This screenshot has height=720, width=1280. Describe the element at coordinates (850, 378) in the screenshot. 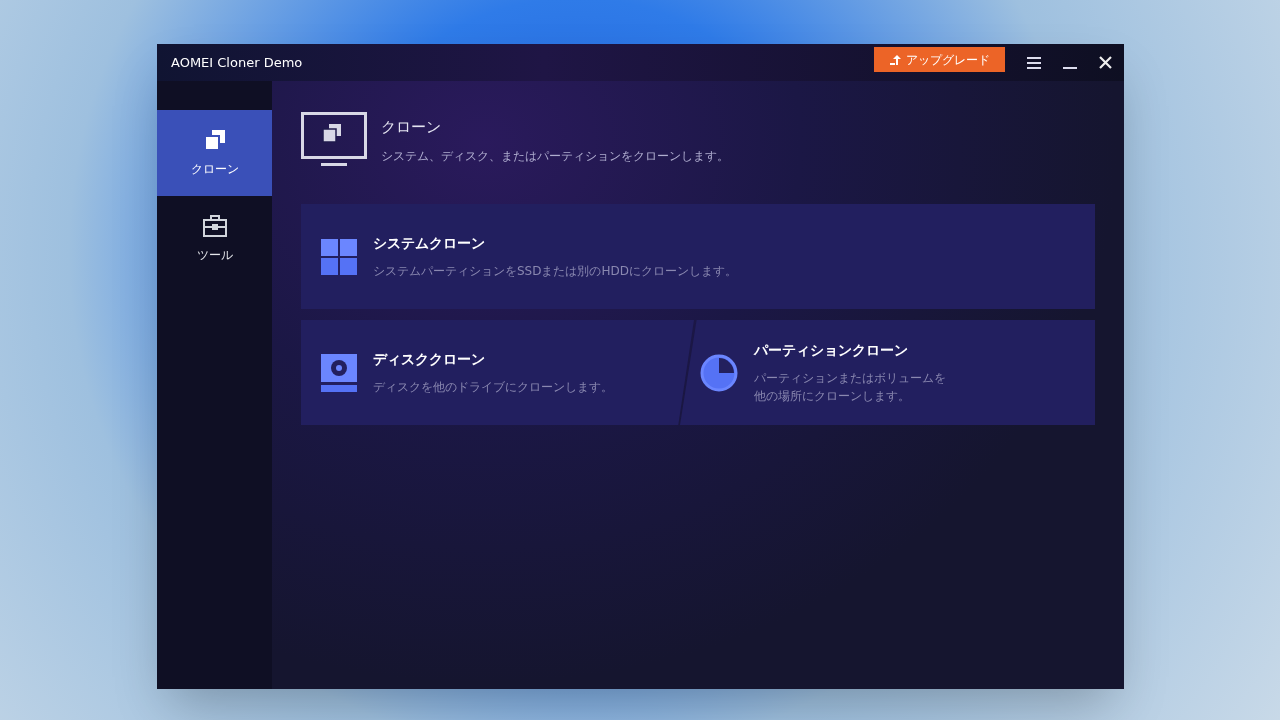

I see `card-description: パーティションまたはボリュームを` at that location.